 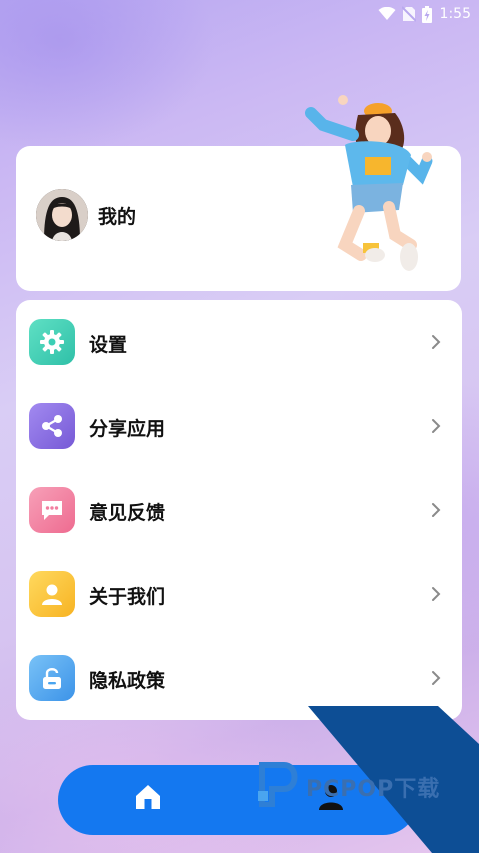 What do you see at coordinates (127, 597) in the screenshot?
I see `menu-item-label: 关于我们` at bounding box center [127, 597].